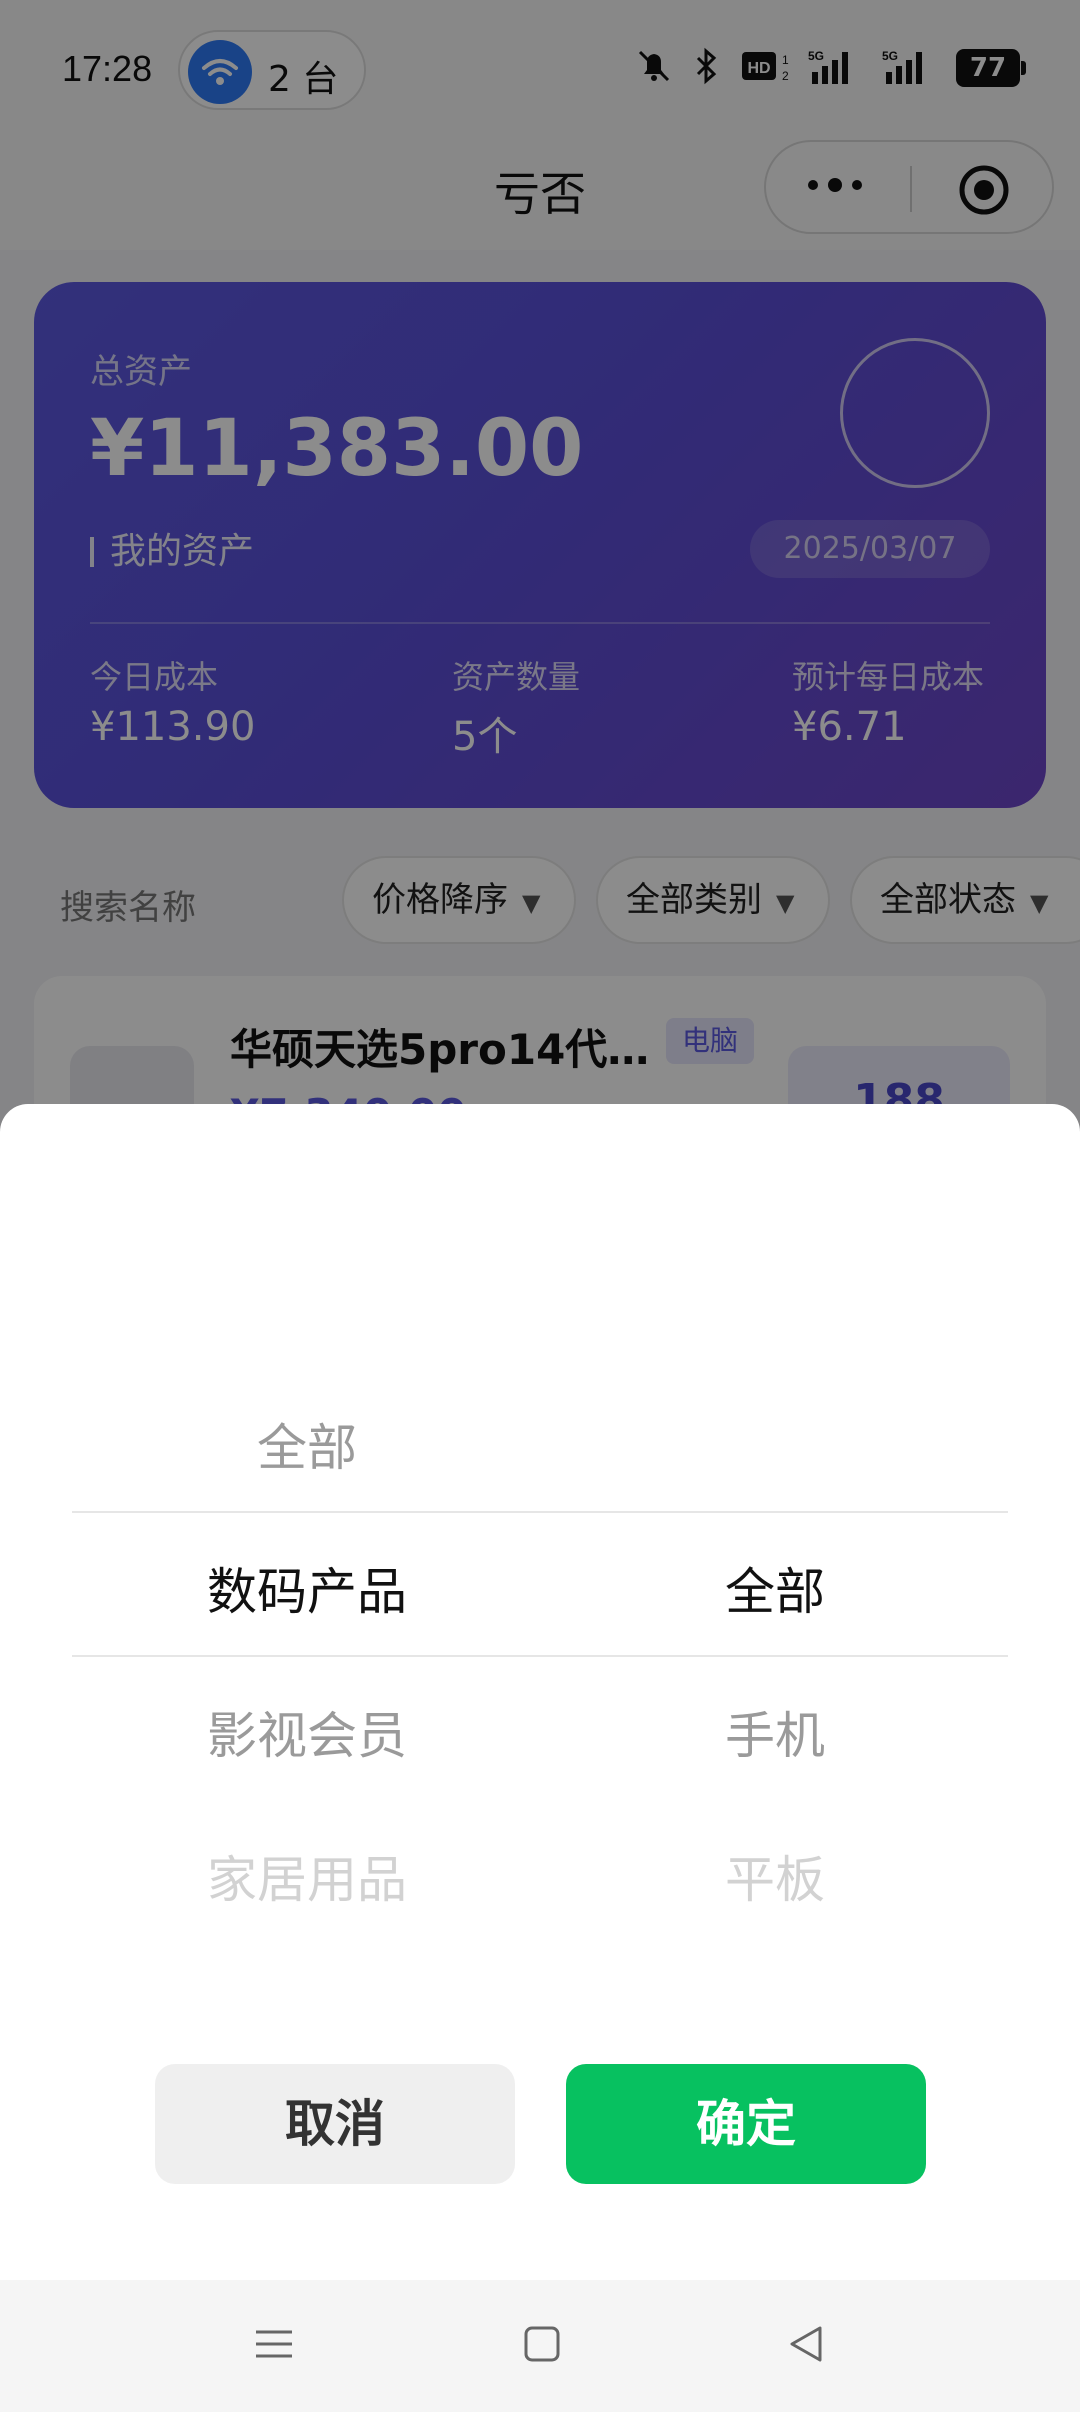 This screenshot has width=1080, height=2412. What do you see at coordinates (335, 2124) in the screenshot?
I see `cancel-button: 取消` at bounding box center [335, 2124].